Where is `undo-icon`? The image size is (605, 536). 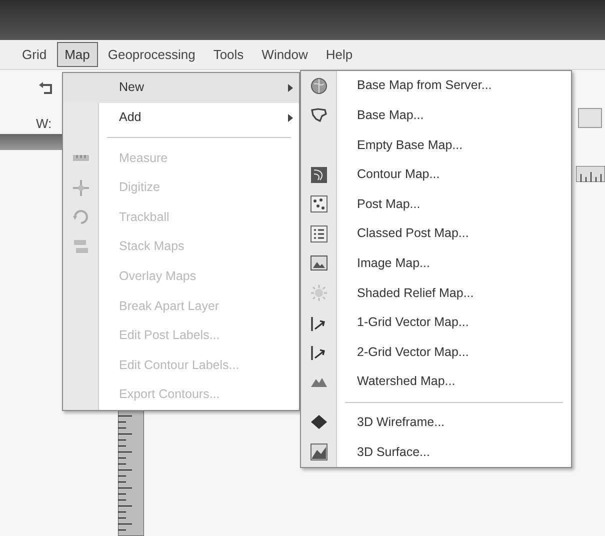 undo-icon is located at coordinates (46, 89).